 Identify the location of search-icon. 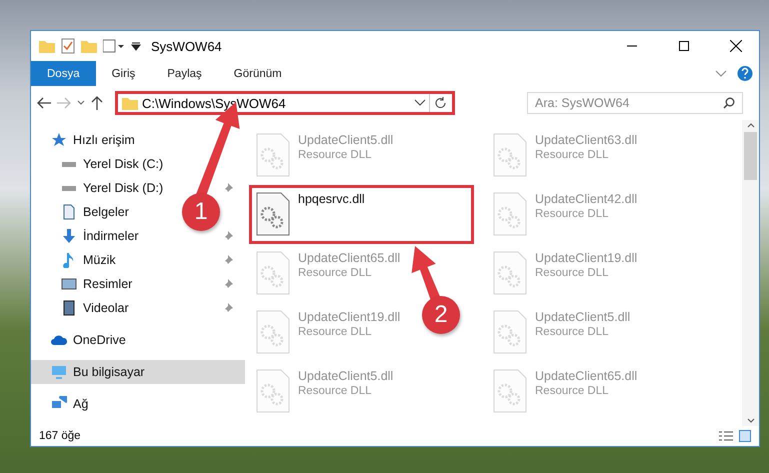
(729, 103).